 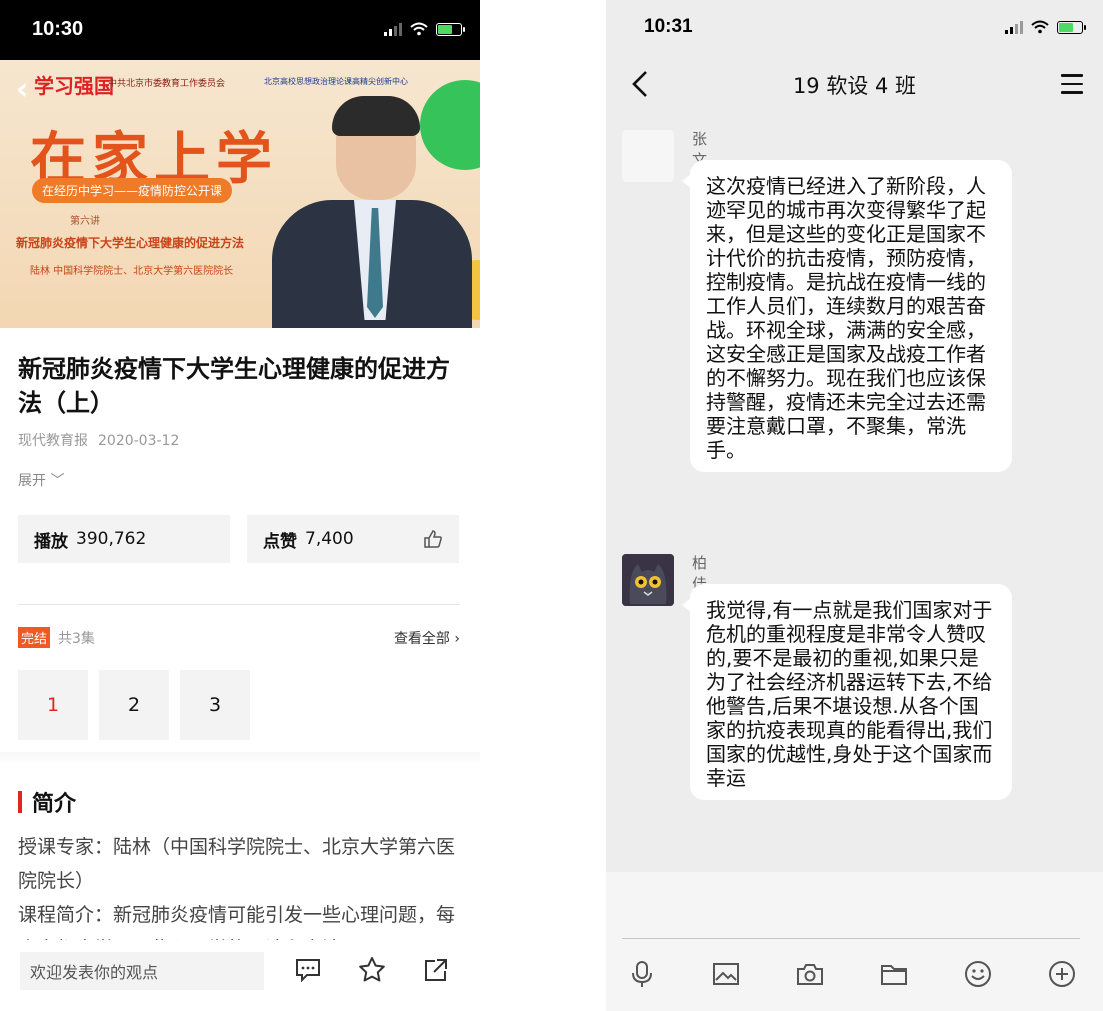 I want to click on article-title: 新冠肺炎疫情下大学生心理健康的促进方法（上）, so click(x=234, y=385).